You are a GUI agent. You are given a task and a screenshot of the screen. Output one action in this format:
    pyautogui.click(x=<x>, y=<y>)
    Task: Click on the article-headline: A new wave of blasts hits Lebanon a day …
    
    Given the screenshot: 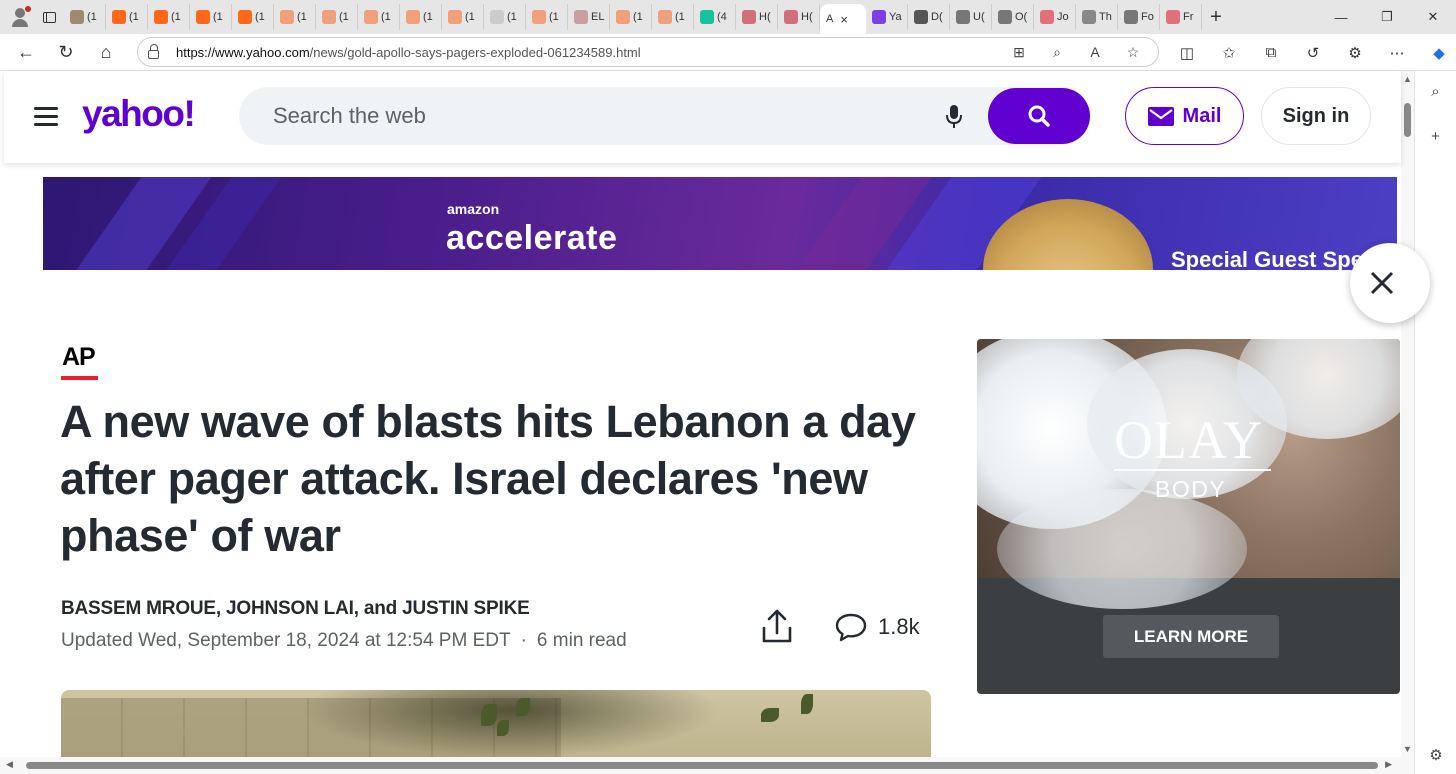 What is the action you would take?
    pyautogui.click(x=488, y=478)
    